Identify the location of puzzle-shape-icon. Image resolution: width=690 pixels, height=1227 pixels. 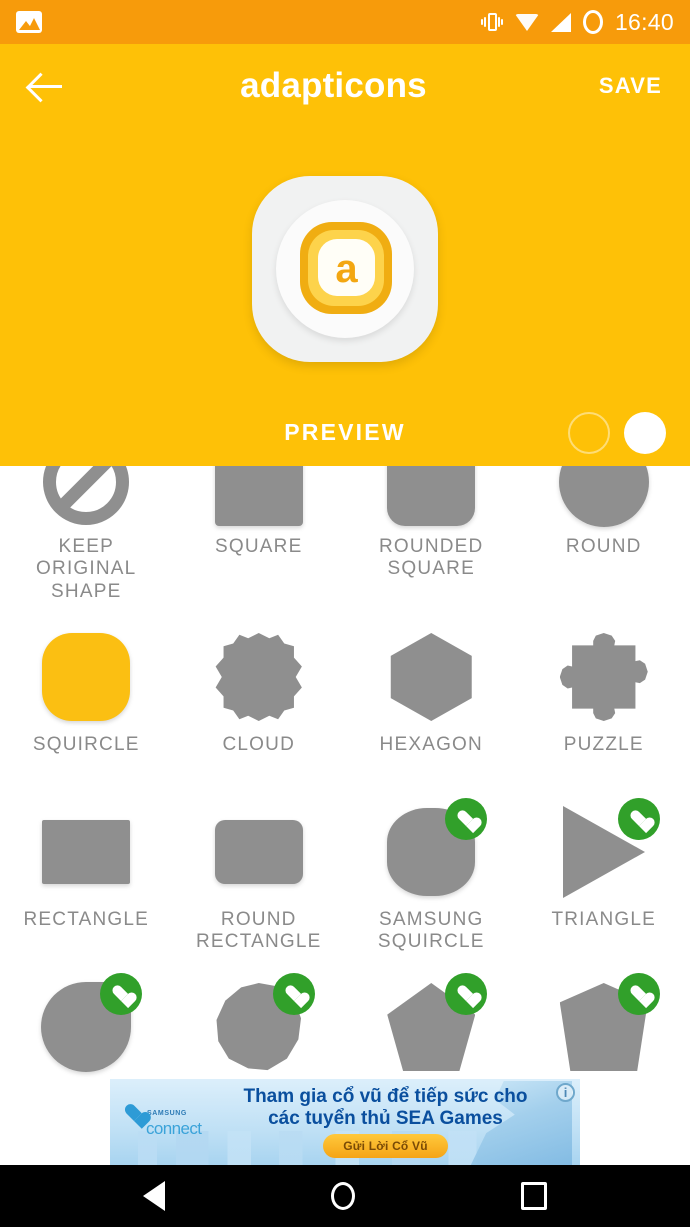
(603, 677).